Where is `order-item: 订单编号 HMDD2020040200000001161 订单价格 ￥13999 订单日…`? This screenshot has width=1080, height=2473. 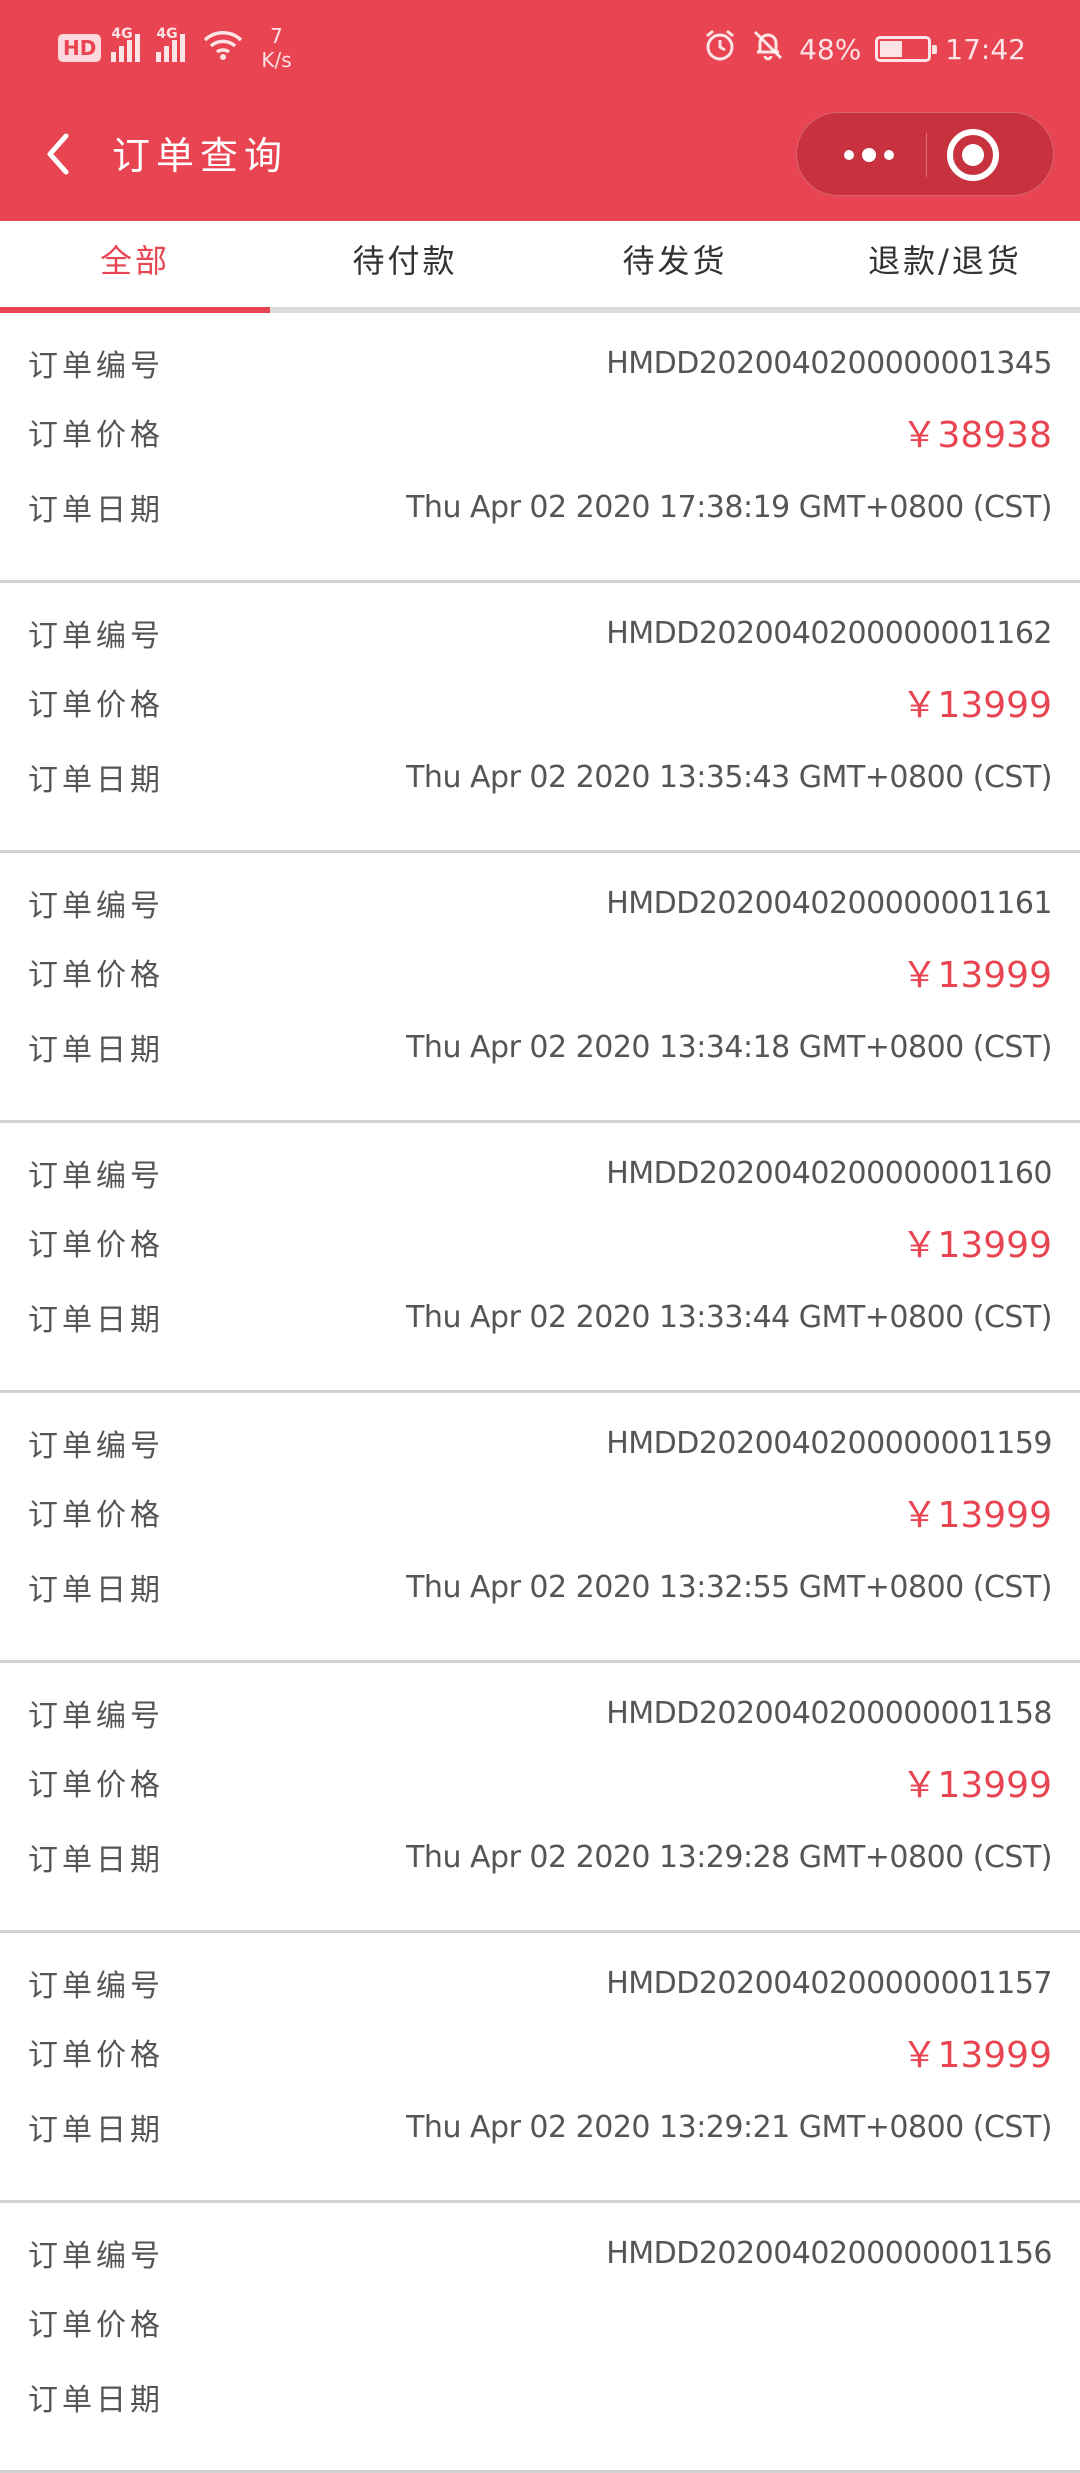
order-item: 订单编号 HMDD2020040200000001161 订单价格 ￥13999 订单日… is located at coordinates (540, 988).